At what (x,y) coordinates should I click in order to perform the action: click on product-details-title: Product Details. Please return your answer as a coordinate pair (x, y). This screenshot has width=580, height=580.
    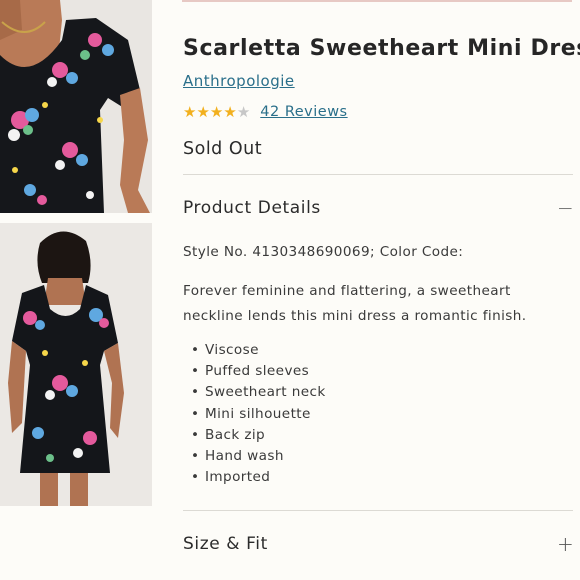
    Looking at the image, I should click on (252, 208).